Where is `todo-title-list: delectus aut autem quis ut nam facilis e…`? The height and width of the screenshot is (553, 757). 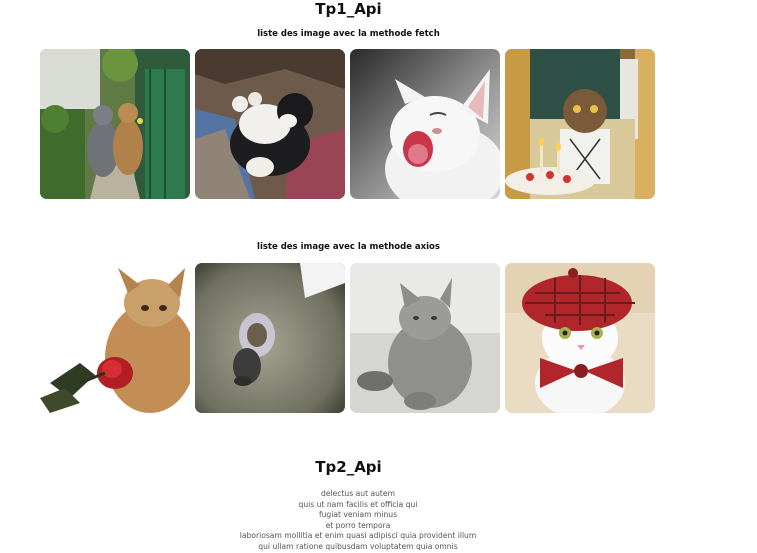 todo-title-list: delectus aut autem quis ut nam facilis e… is located at coordinates (358, 521).